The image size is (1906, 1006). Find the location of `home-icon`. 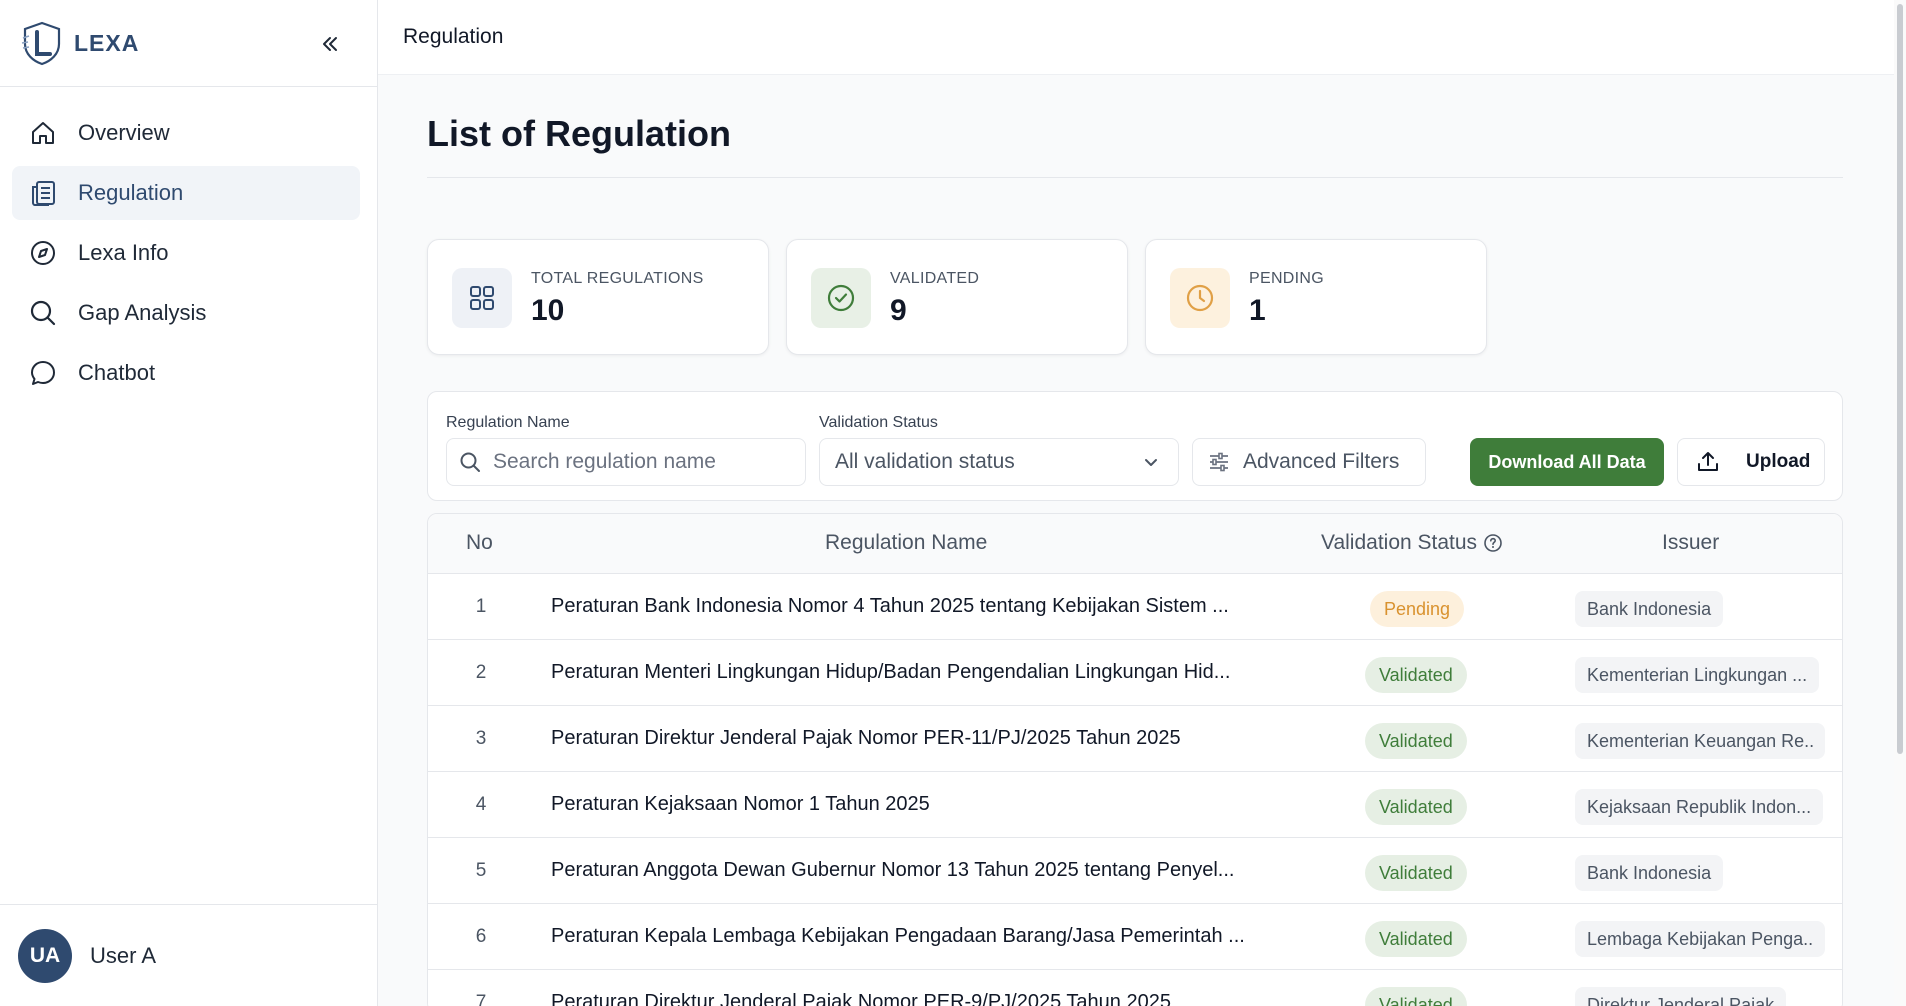

home-icon is located at coordinates (43, 133).